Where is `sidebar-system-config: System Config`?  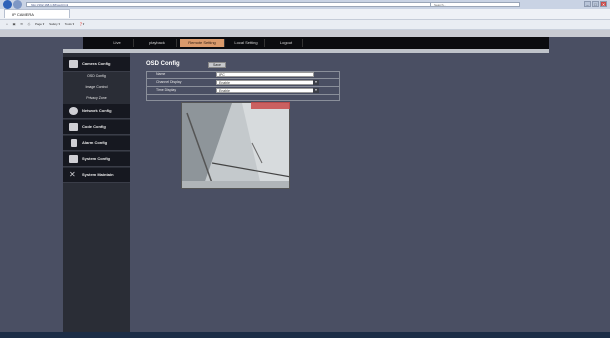
sidebar-system-config: System Config is located at coordinates (96, 159).